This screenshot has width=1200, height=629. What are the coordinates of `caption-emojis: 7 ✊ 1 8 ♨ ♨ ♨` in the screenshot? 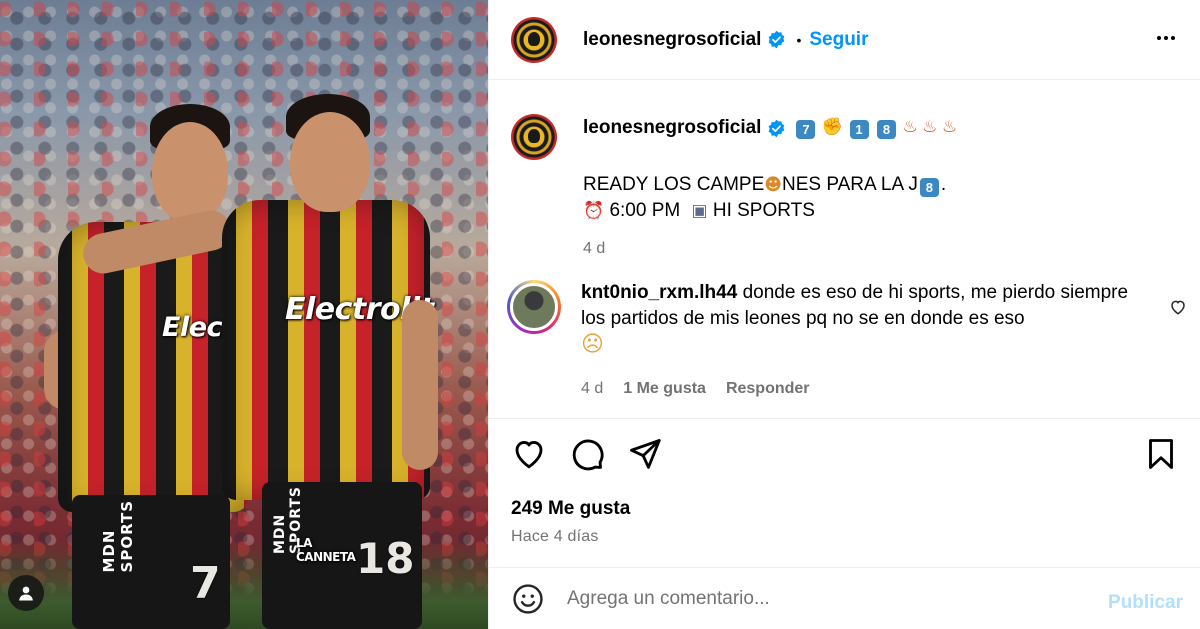 It's located at (875, 128).